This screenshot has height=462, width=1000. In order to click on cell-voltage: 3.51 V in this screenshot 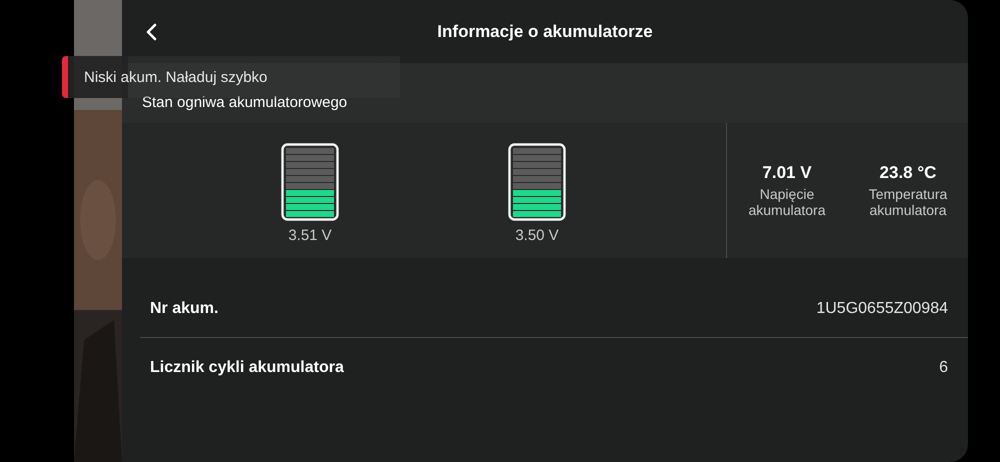, I will do `click(310, 235)`.